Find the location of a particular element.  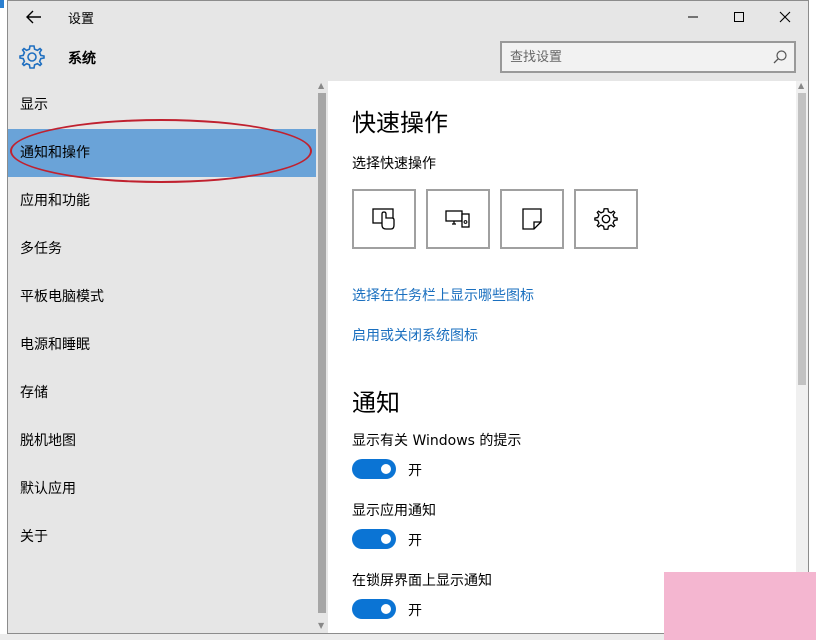

sidebar-item-apps-features: 应用和功能 is located at coordinates (162, 201).